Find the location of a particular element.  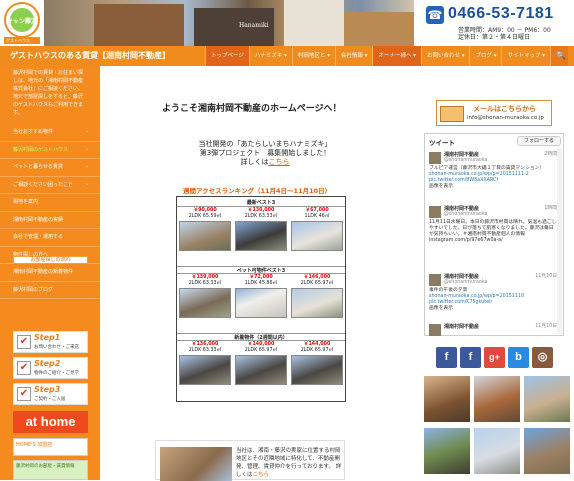

project-link: こちら is located at coordinates (279, 162).